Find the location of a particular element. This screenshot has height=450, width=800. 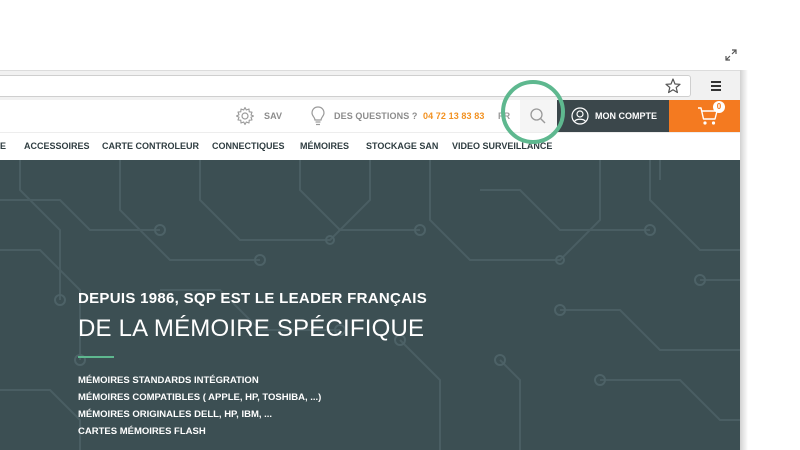

browser-toolbar is located at coordinates (370, 85).